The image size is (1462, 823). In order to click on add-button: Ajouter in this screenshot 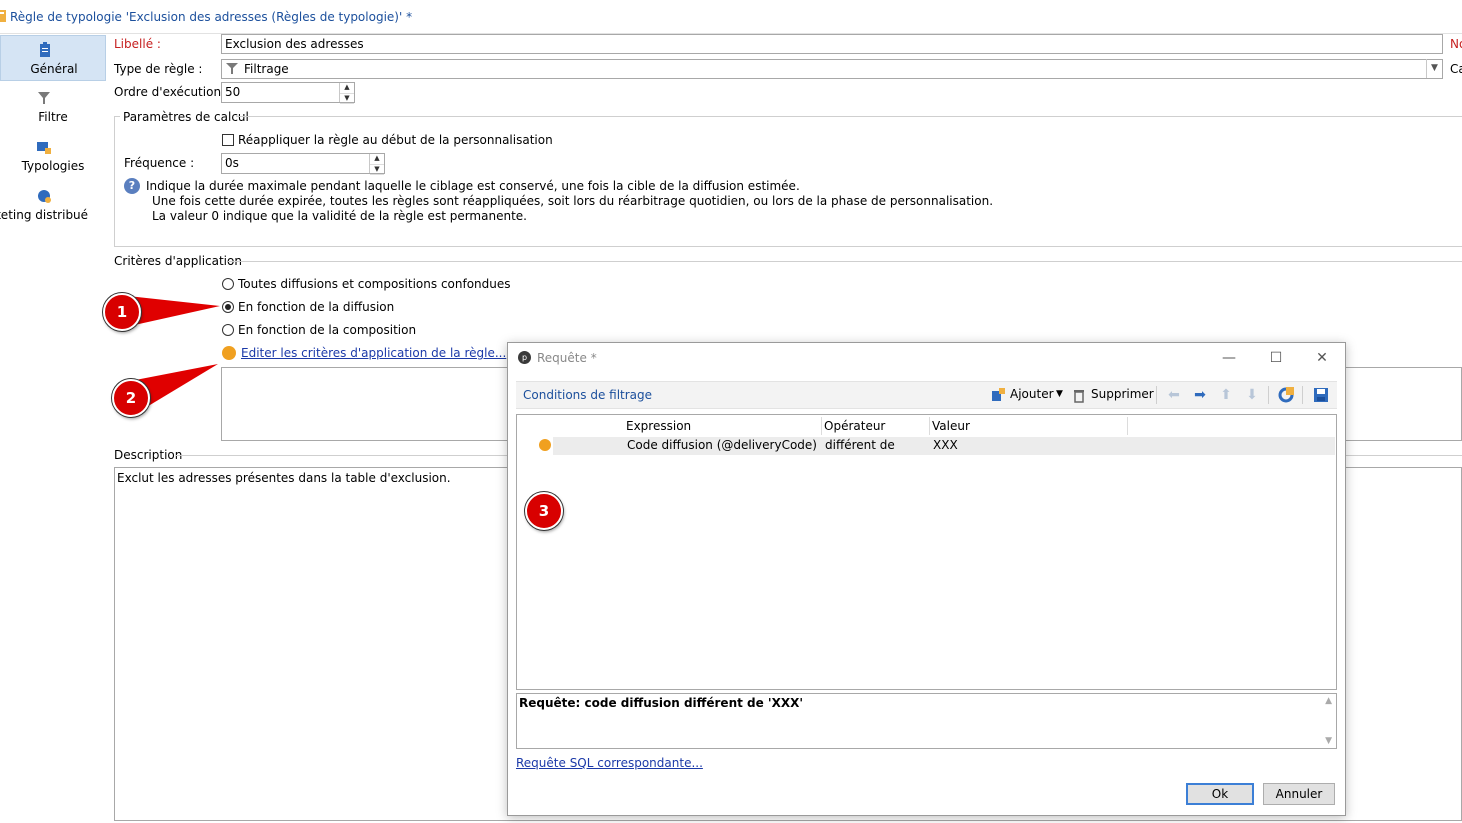, I will do `click(1032, 394)`.